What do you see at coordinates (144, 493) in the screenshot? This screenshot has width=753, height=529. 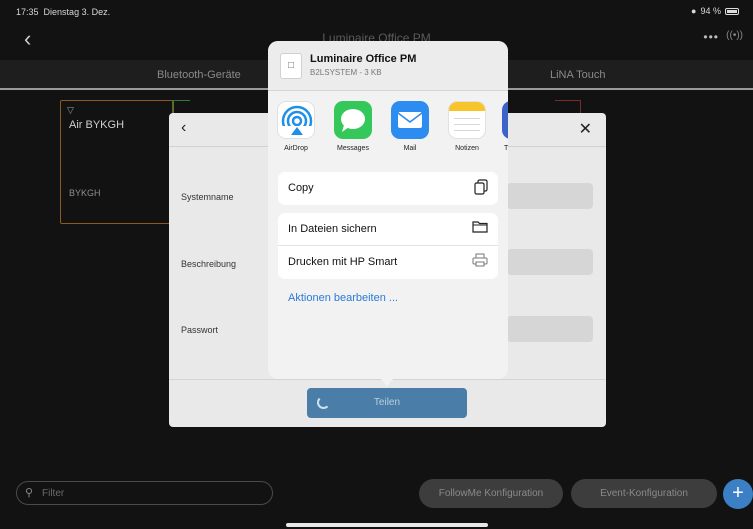 I see `filter-input: ⚲ Filter` at bounding box center [144, 493].